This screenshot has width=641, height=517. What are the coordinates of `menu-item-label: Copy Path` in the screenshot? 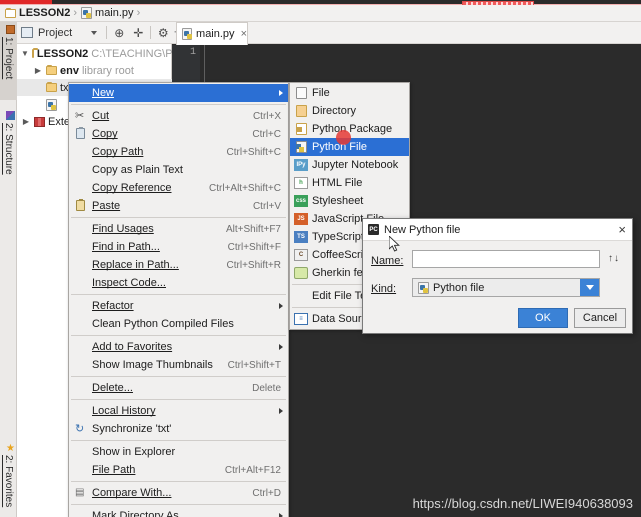 It's located at (118, 152).